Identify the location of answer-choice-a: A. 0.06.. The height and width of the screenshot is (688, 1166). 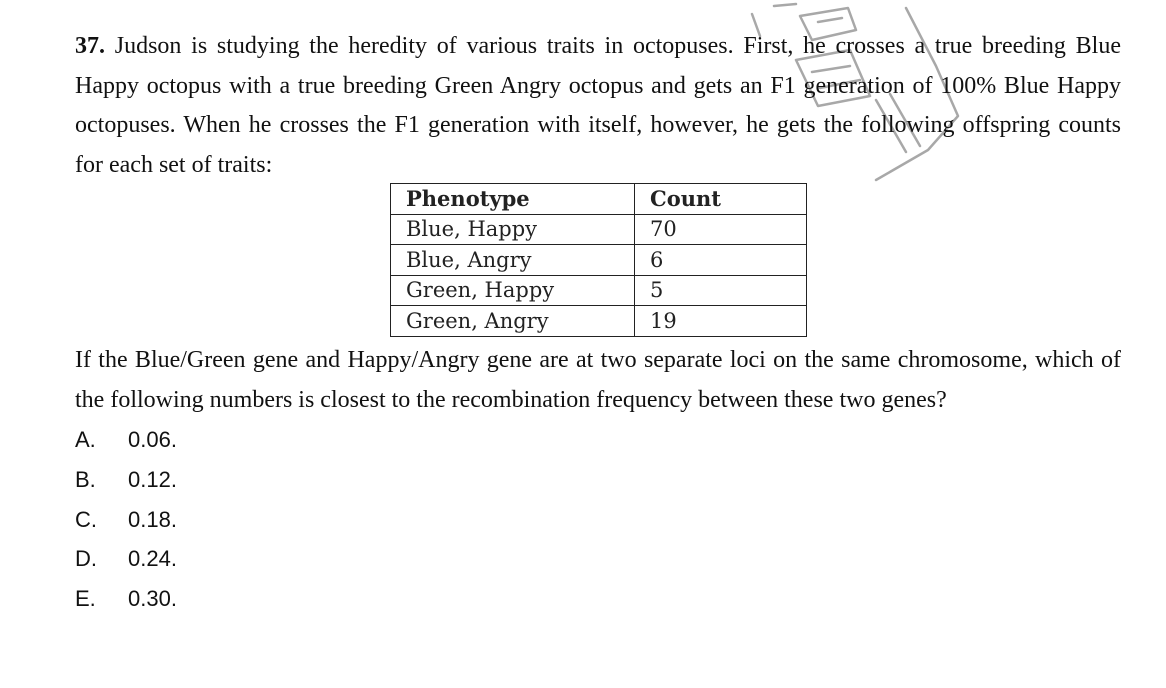
(126, 440).